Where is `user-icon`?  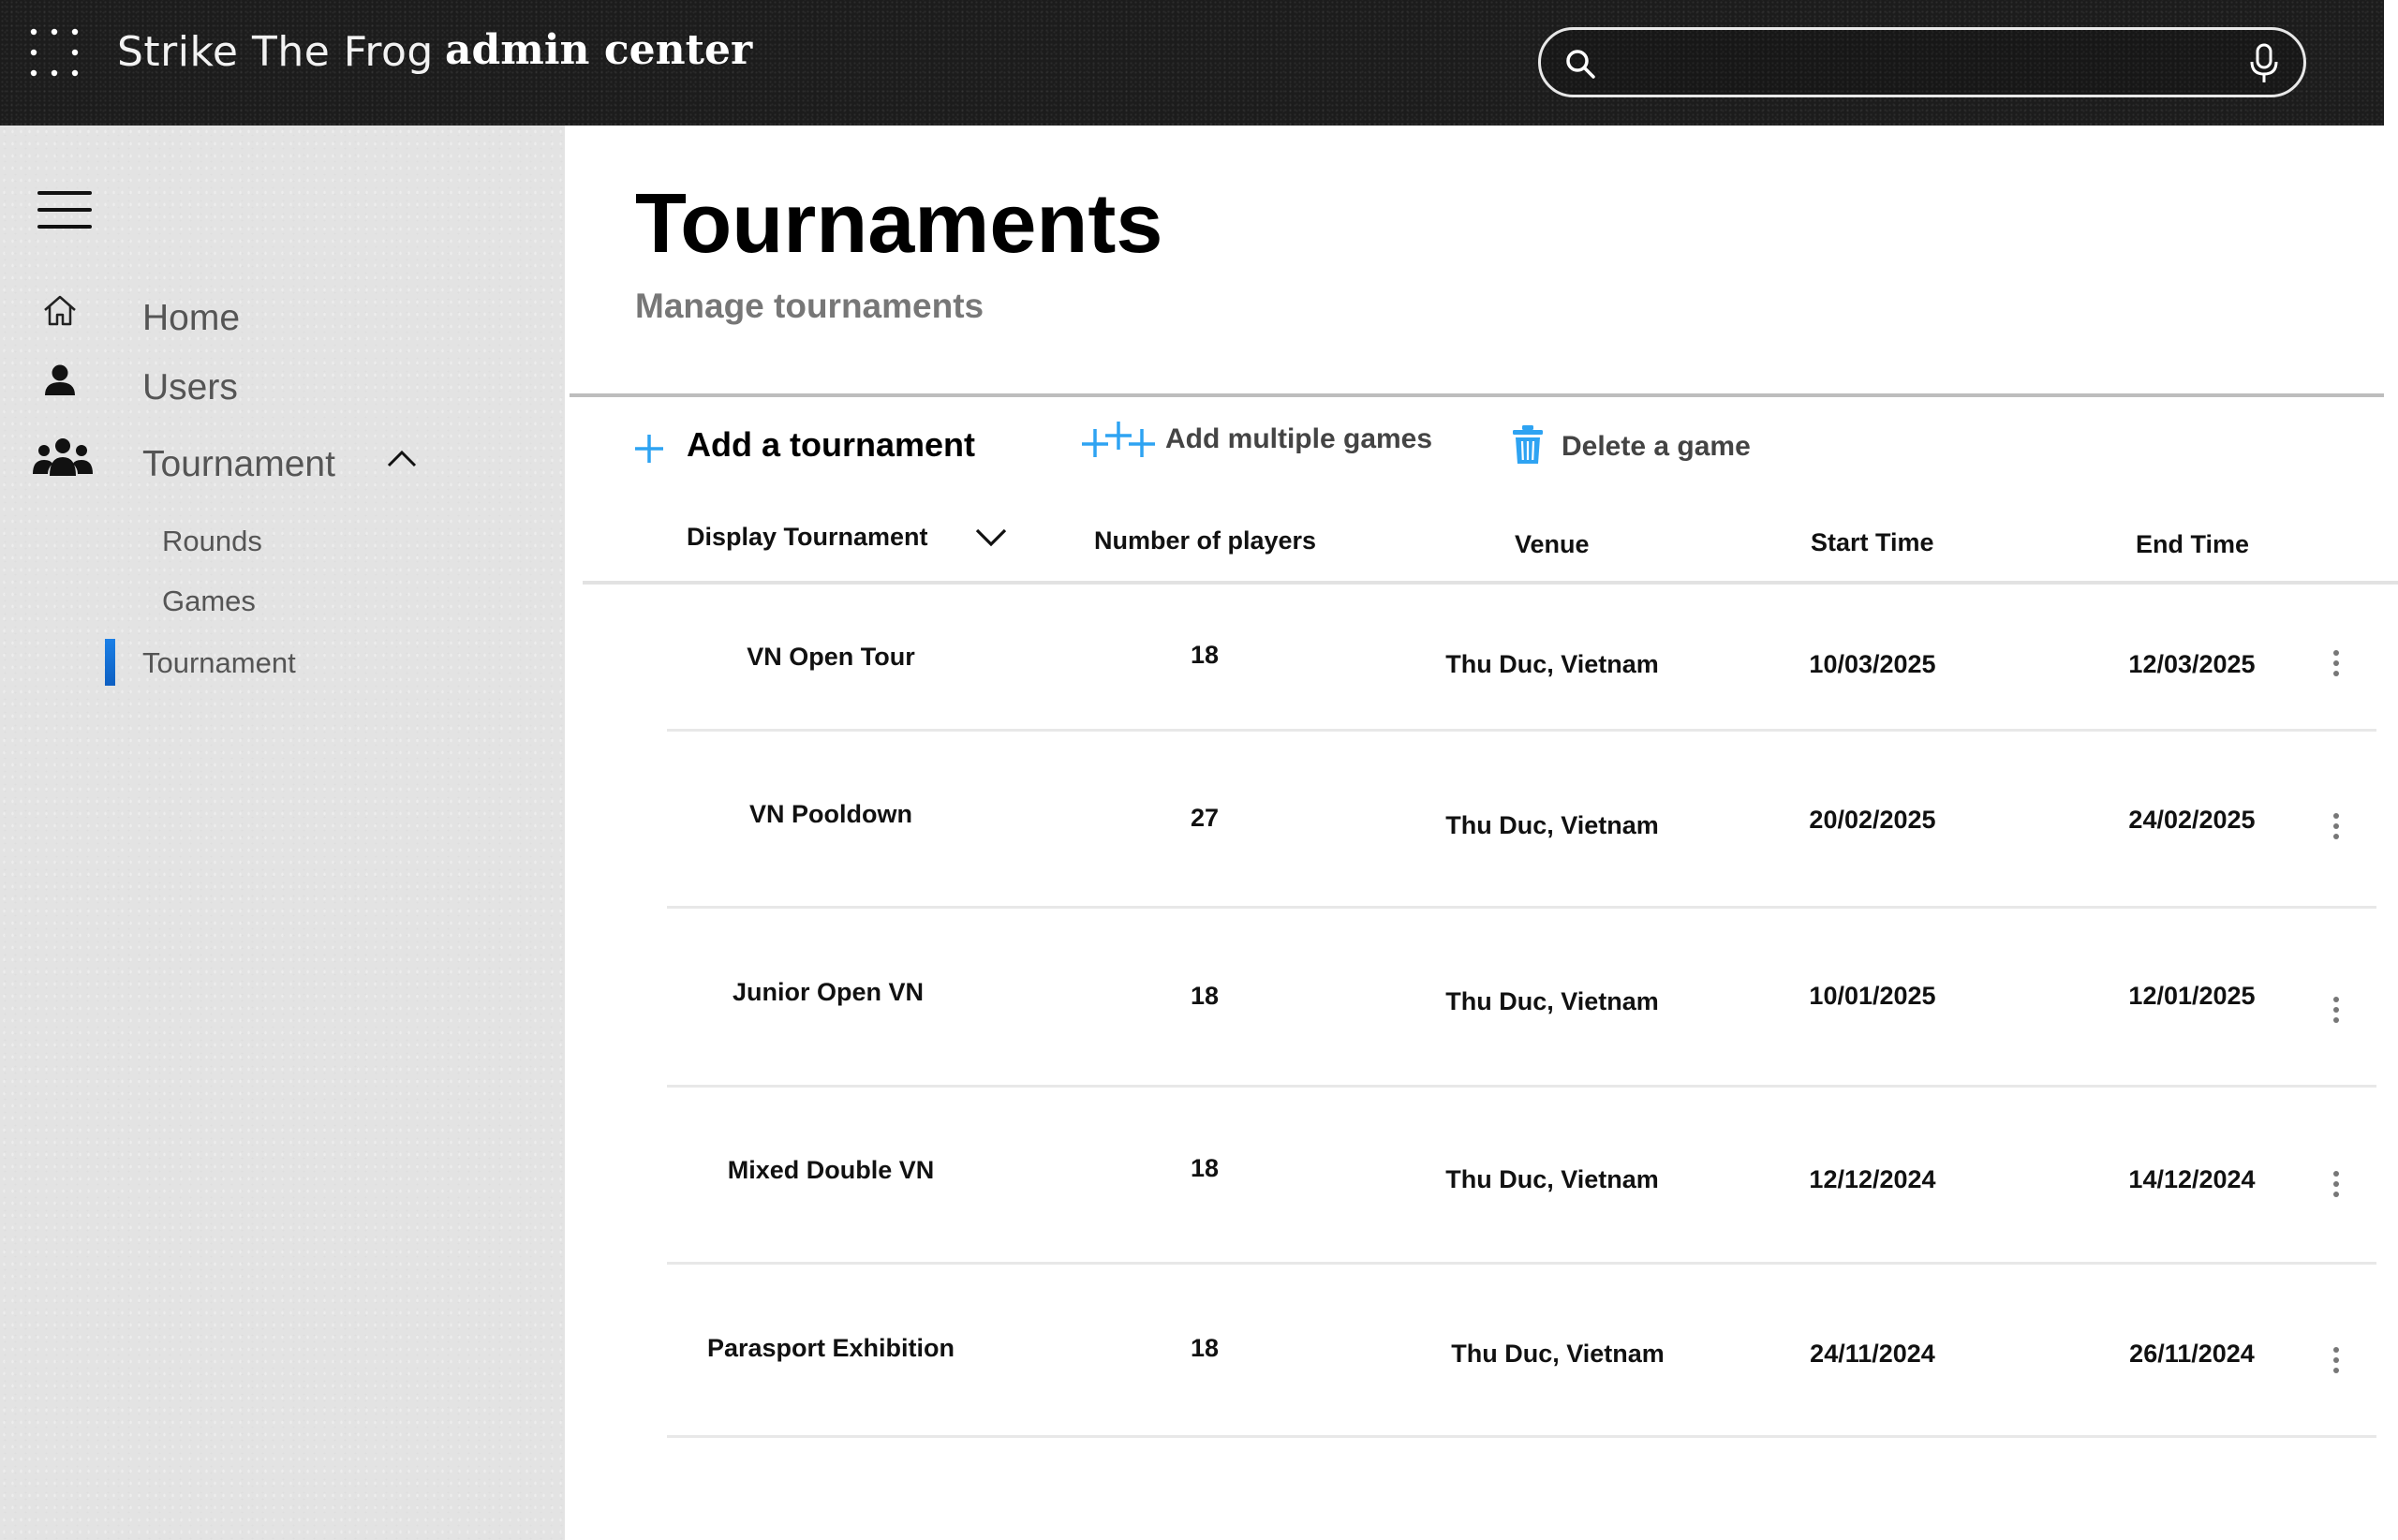
user-icon is located at coordinates (60, 379).